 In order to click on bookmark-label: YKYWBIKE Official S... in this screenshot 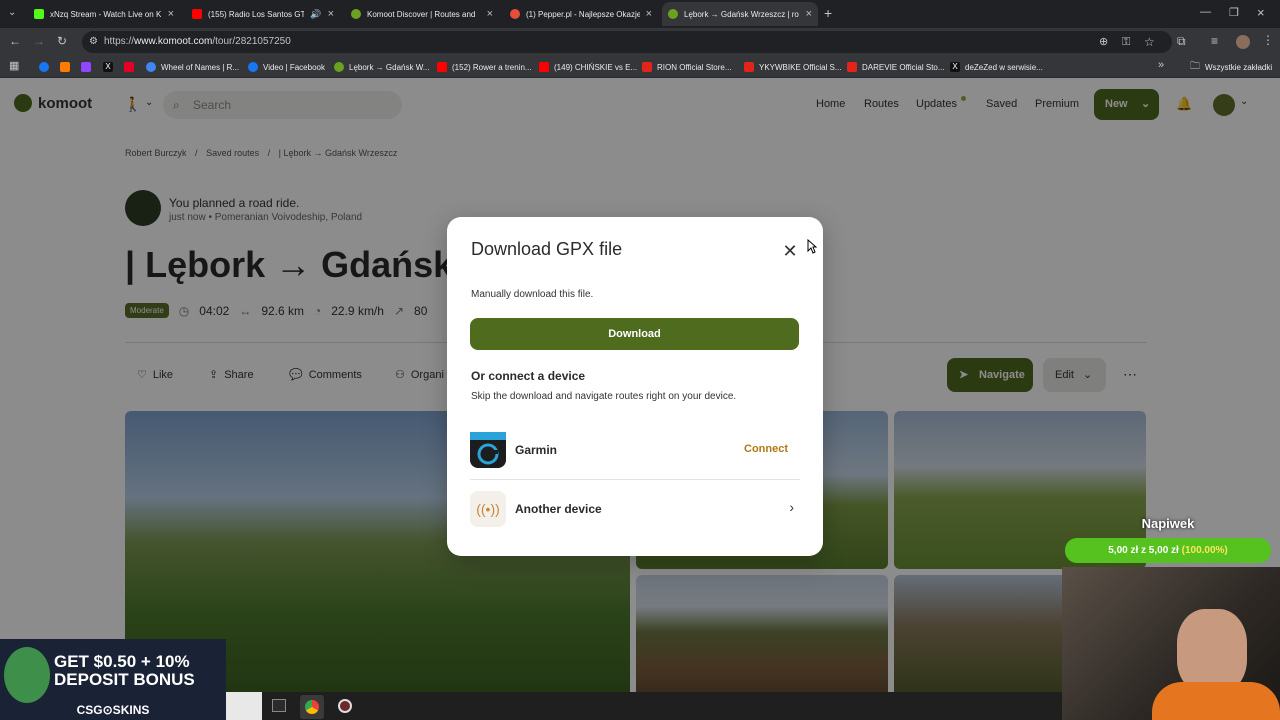, I will do `click(800, 67)`.